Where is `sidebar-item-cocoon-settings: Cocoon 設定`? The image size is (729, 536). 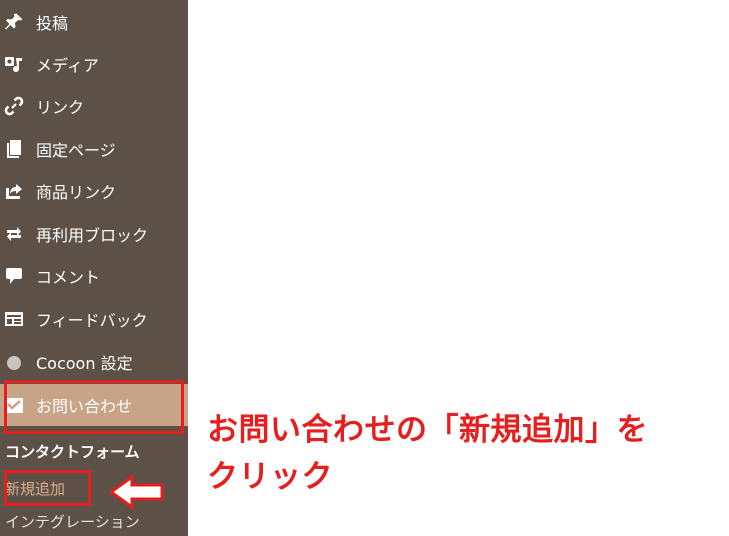 sidebar-item-cocoon-settings: Cocoon 設定 is located at coordinates (94, 362).